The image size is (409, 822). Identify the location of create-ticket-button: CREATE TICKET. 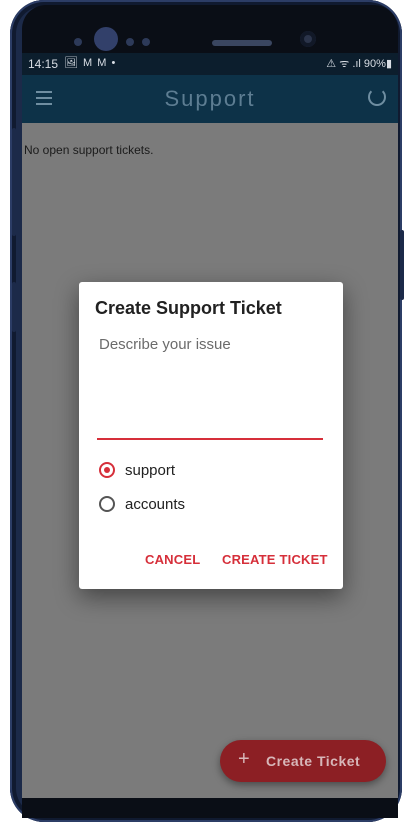
(275, 559).